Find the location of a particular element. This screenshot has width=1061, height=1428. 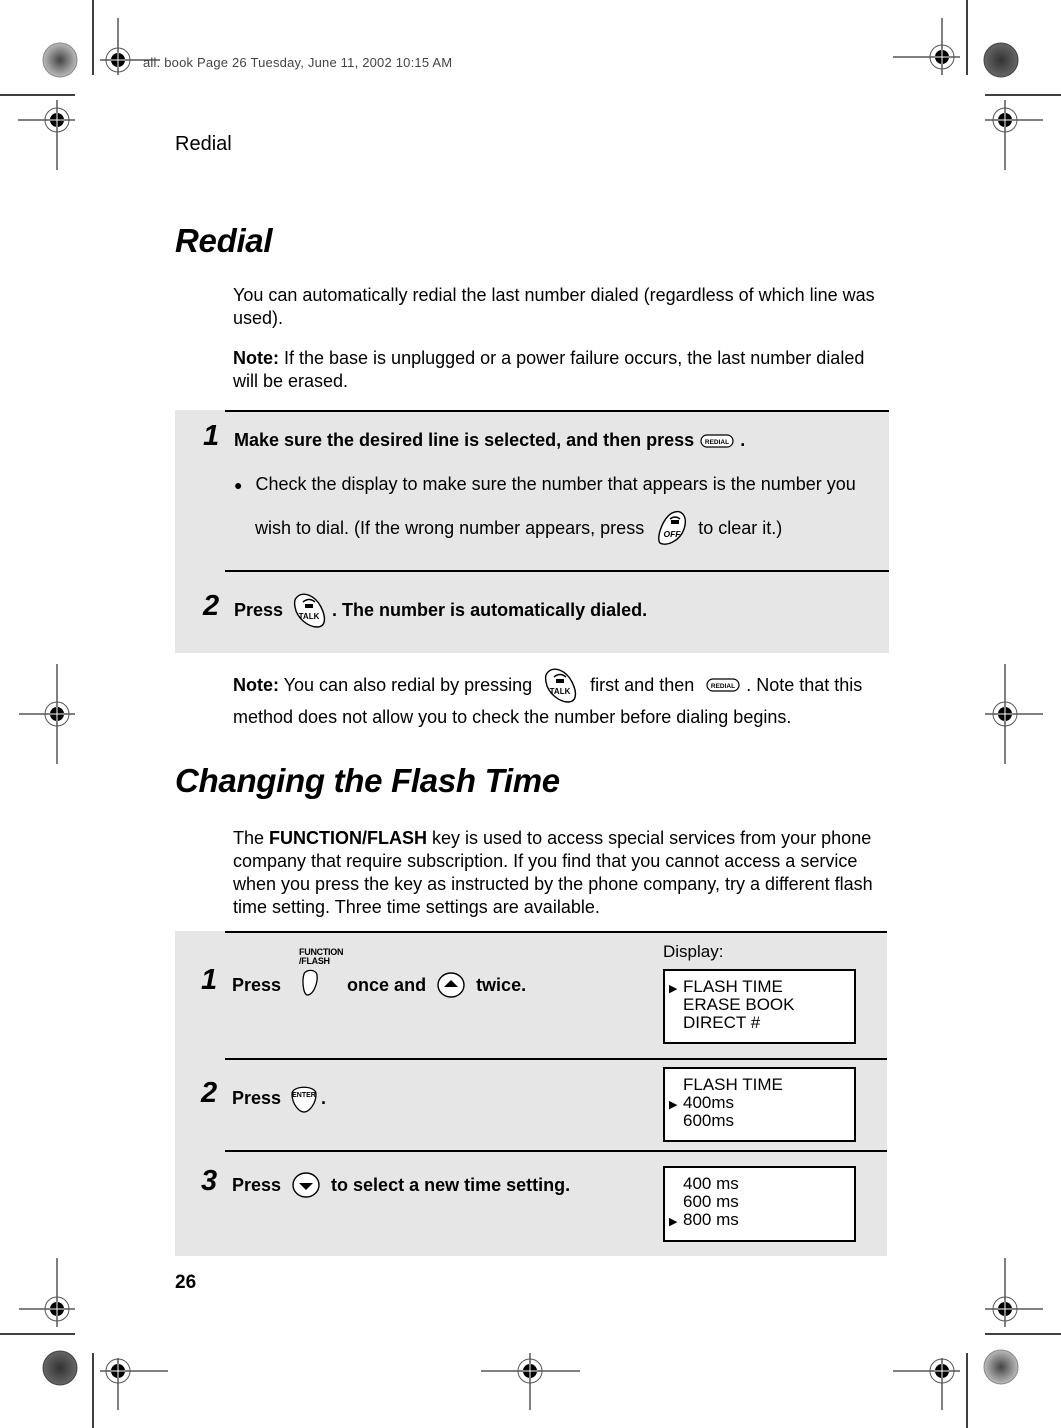

lcd-line: 400 ms is located at coordinates (711, 1183).